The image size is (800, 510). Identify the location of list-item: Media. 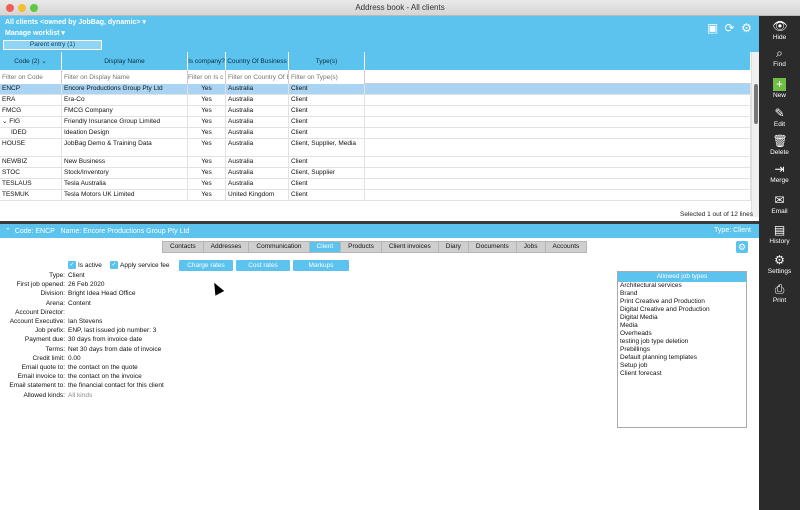
(682, 326).